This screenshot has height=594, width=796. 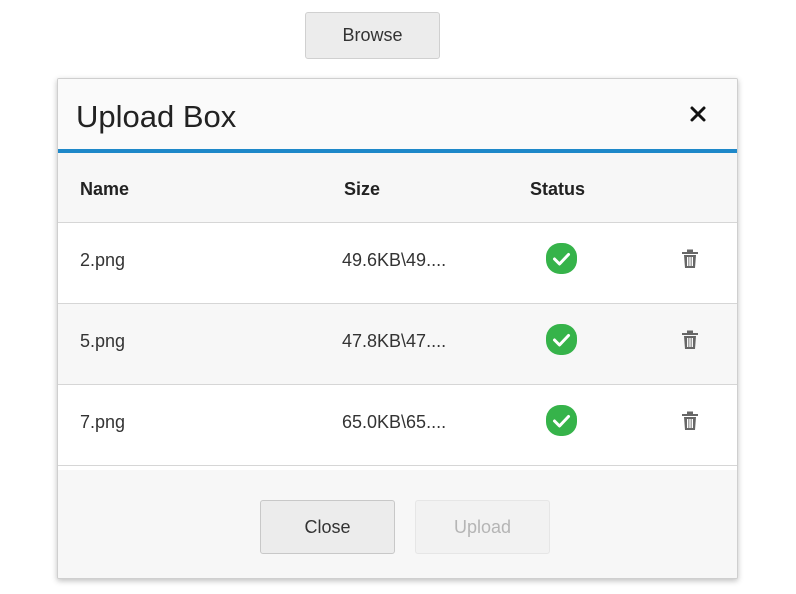 What do you see at coordinates (558, 189) in the screenshot?
I see `column-header-status: Status` at bounding box center [558, 189].